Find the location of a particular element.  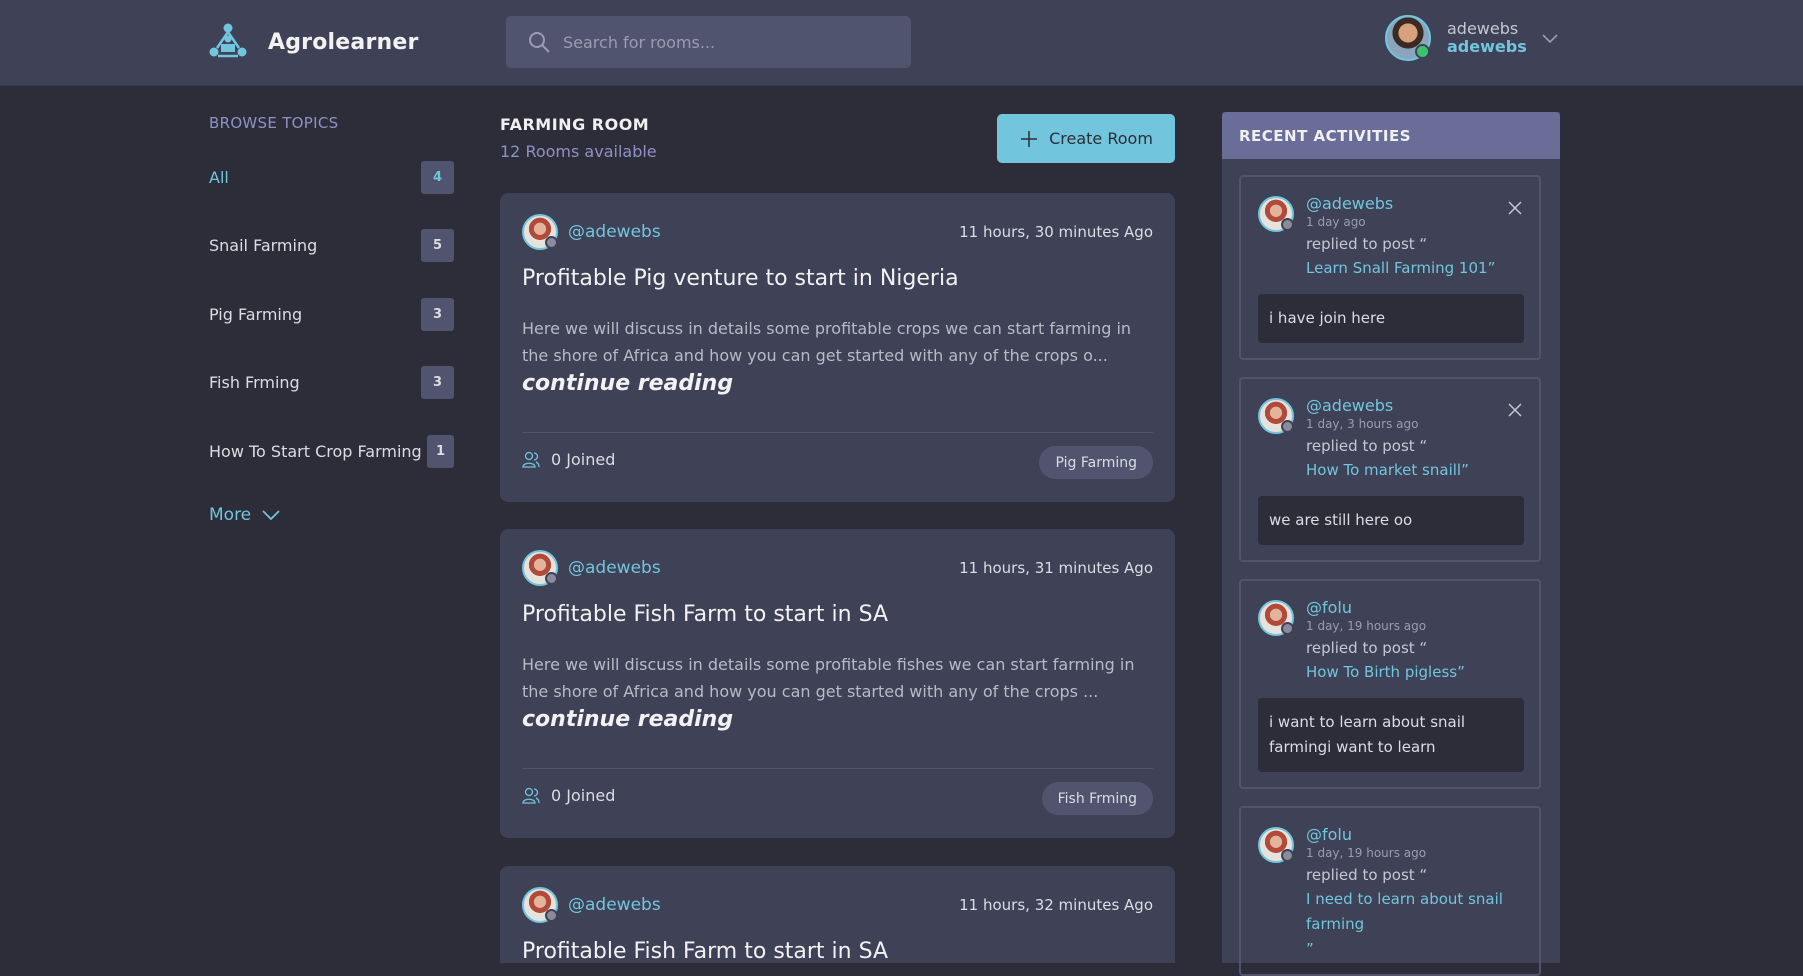

topic-item-snail-farming: Snail Farming 5 is located at coordinates (331, 245).